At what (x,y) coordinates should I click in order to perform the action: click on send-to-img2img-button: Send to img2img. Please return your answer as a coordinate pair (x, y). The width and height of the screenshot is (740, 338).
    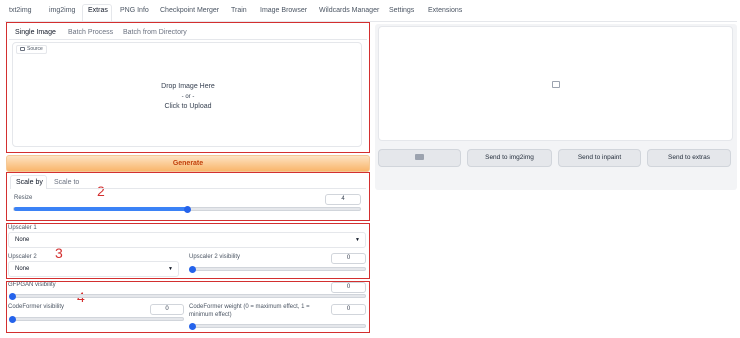
    Looking at the image, I should click on (509, 158).